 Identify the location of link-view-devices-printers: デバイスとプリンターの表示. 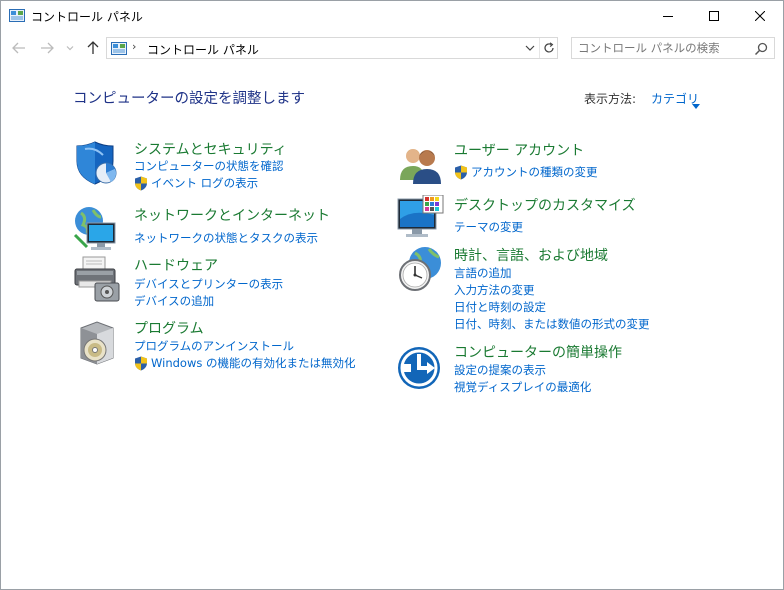
(208, 284).